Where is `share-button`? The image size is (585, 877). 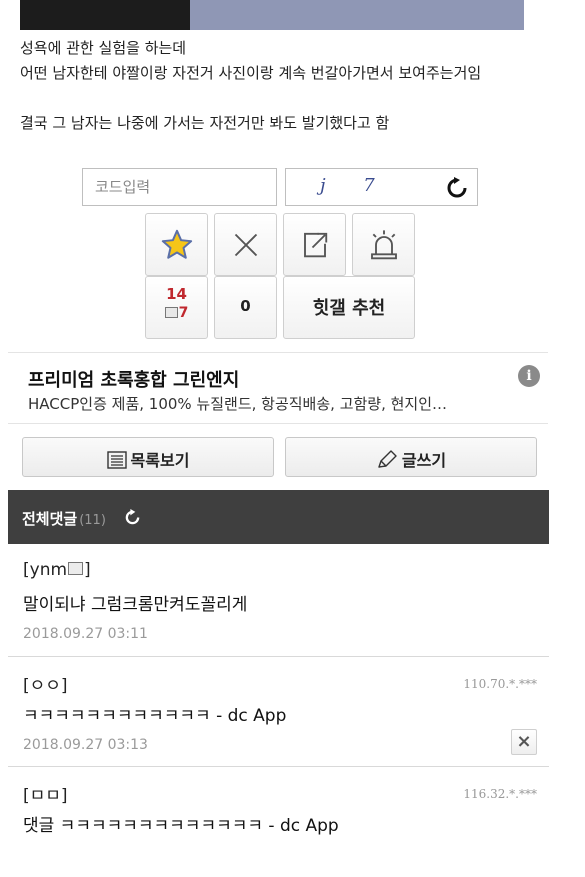
share-button is located at coordinates (314, 244).